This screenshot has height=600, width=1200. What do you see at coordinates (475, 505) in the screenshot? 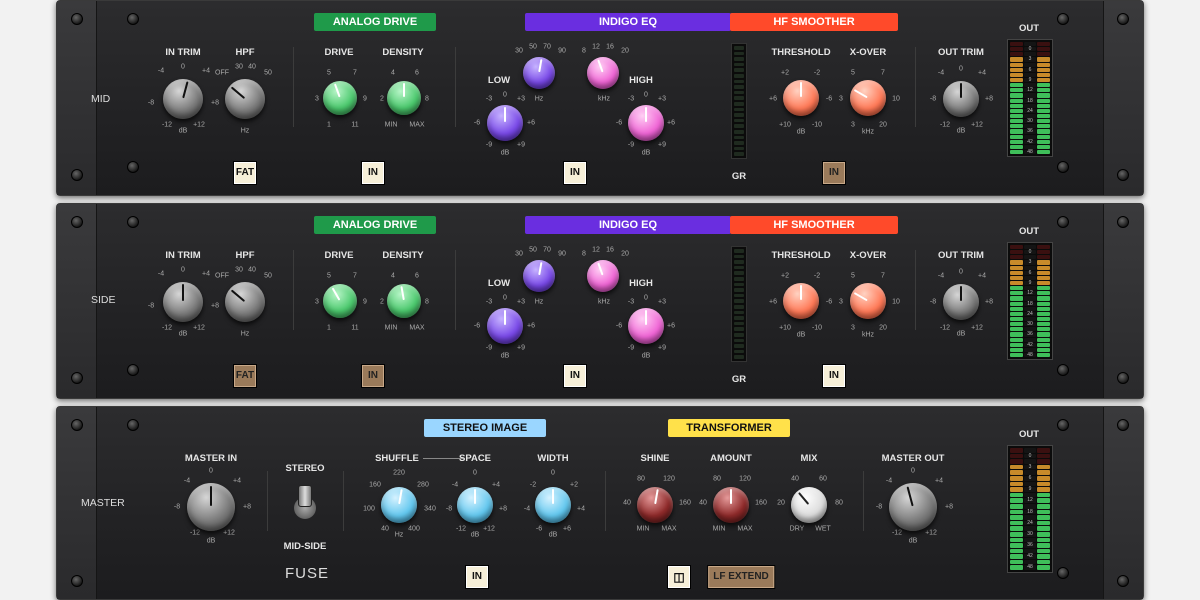
I see `space-knob` at bounding box center [475, 505].